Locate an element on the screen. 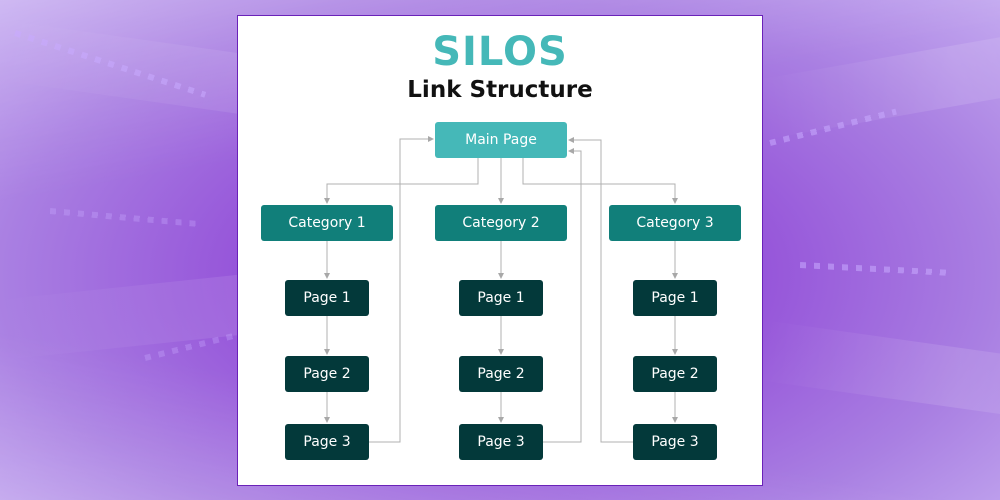  category-2-page-1-node: Page 1 is located at coordinates (501, 298).